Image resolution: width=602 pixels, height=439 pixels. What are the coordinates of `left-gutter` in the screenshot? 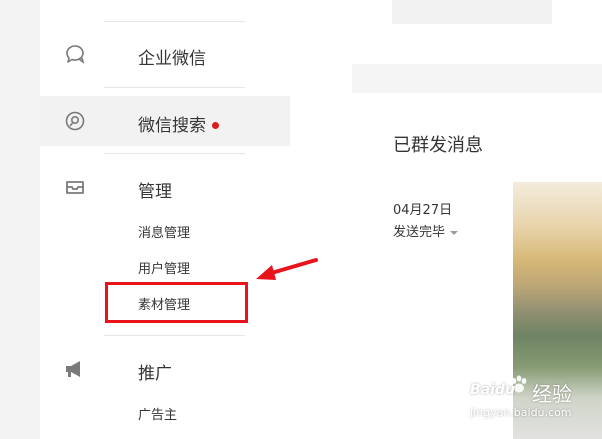 It's located at (20, 219).